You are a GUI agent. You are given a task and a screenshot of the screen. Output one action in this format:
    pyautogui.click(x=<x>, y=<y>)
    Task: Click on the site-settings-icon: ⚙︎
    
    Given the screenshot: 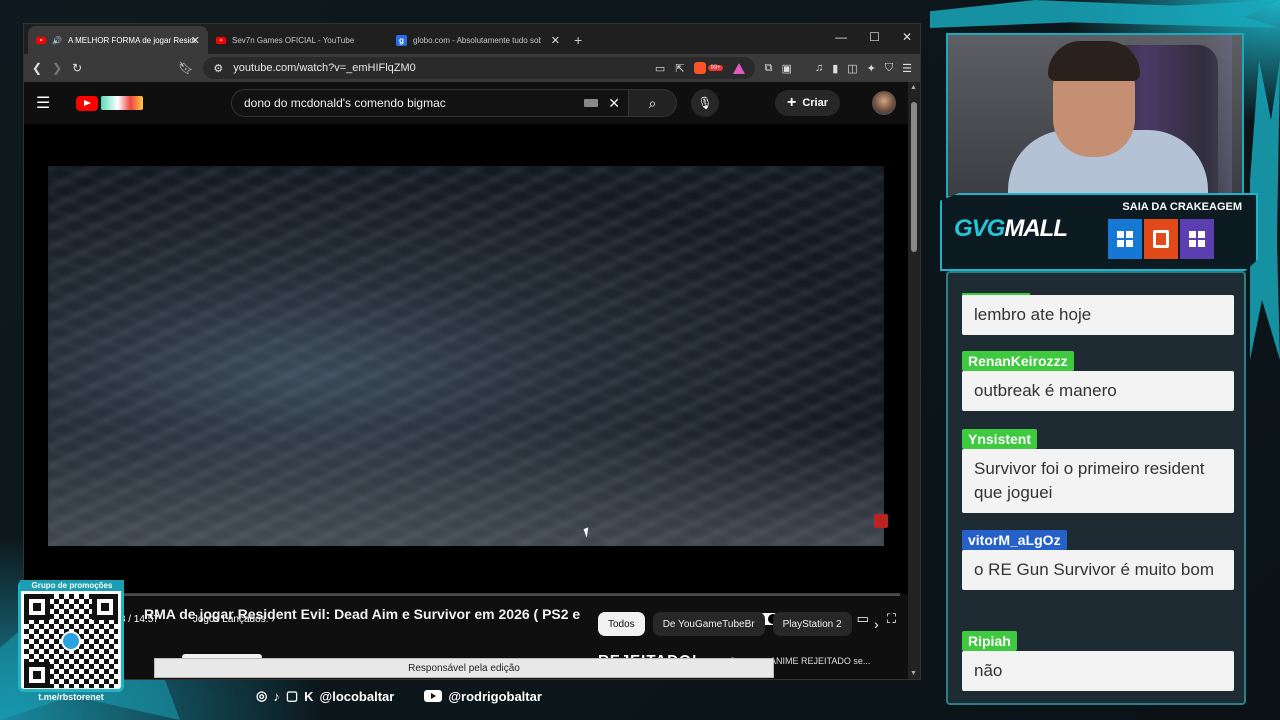 What is the action you would take?
    pyautogui.click(x=218, y=68)
    